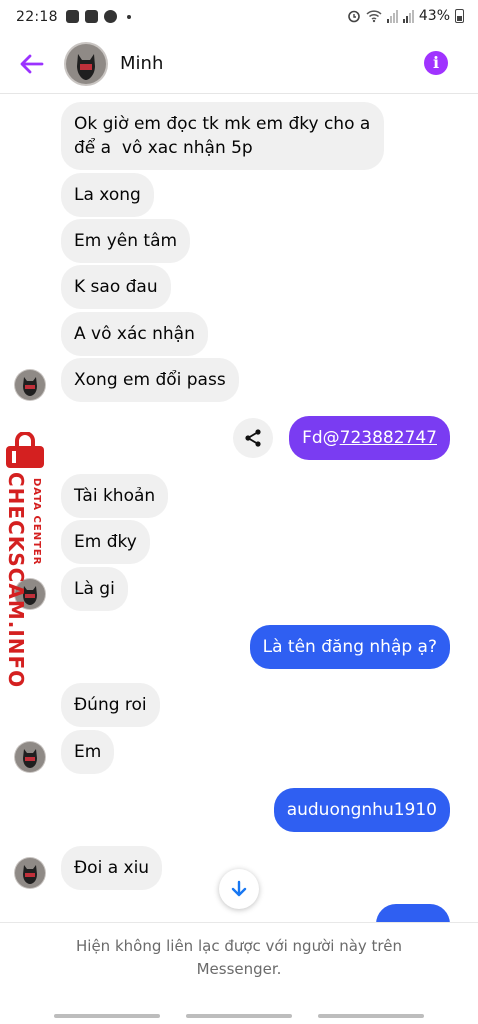 This screenshot has height=1024, width=478. I want to click on system-status: 43%, so click(405, 16).